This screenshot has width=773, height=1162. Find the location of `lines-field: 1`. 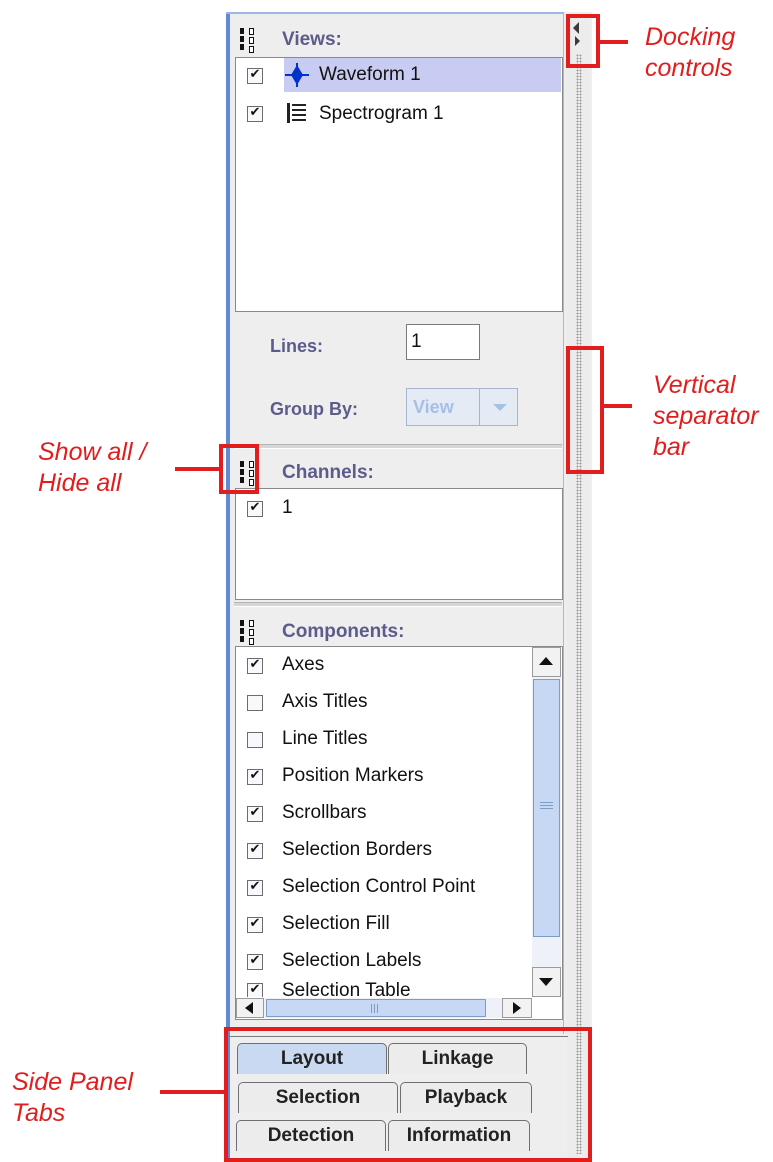

lines-field: 1 is located at coordinates (443, 342).